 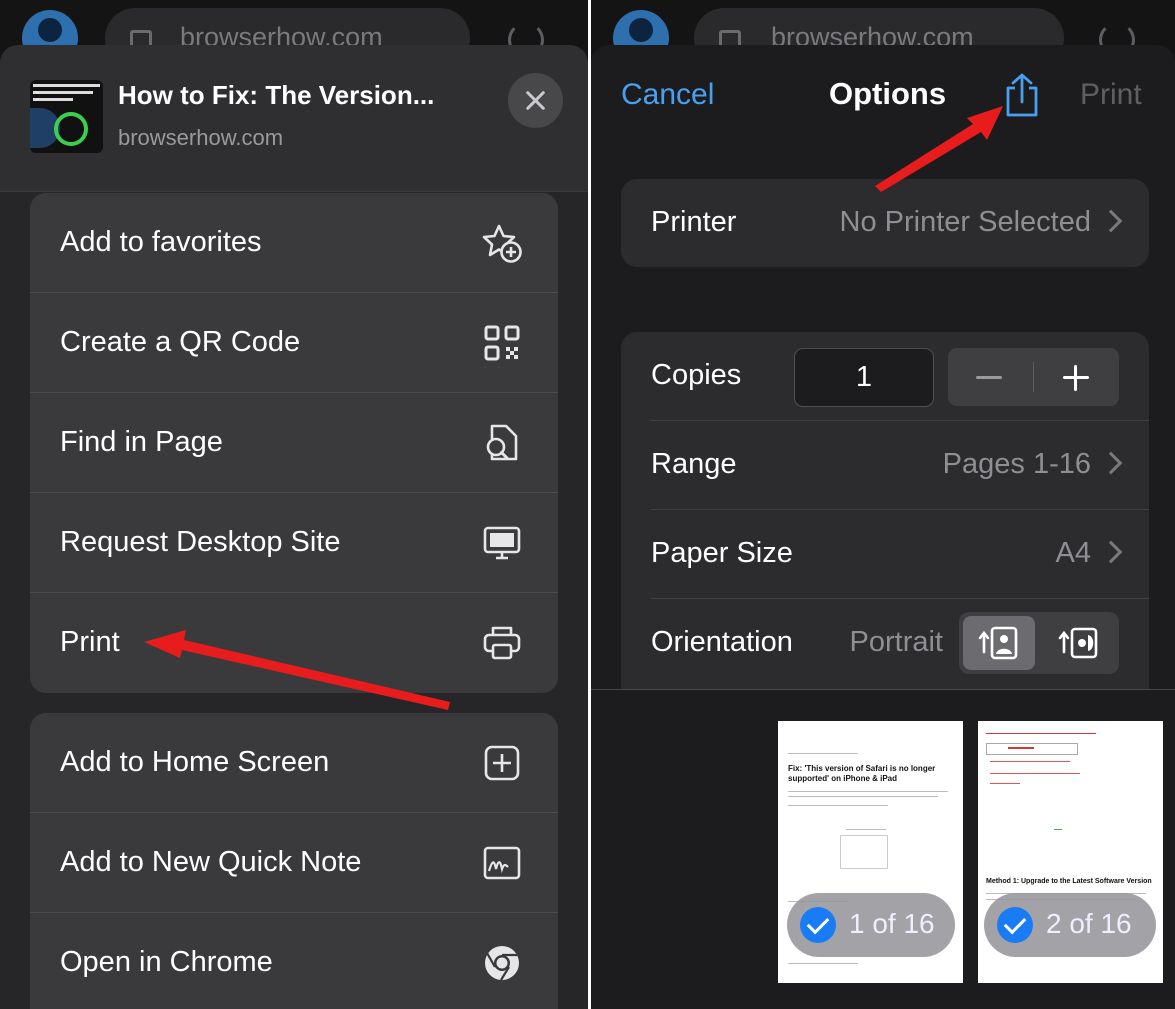 I want to click on range-row: Range Pages 1-16, so click(x=885, y=465).